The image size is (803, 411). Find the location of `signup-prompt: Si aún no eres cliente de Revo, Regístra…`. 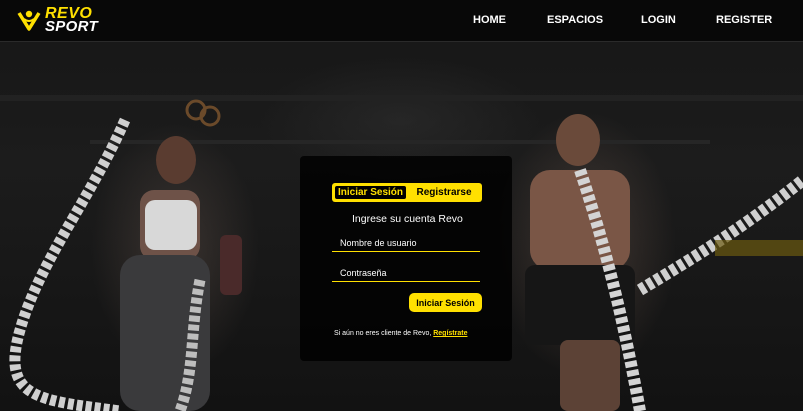

signup-prompt: Si aún no eres cliente de Revo, Regístra… is located at coordinates (400, 333).